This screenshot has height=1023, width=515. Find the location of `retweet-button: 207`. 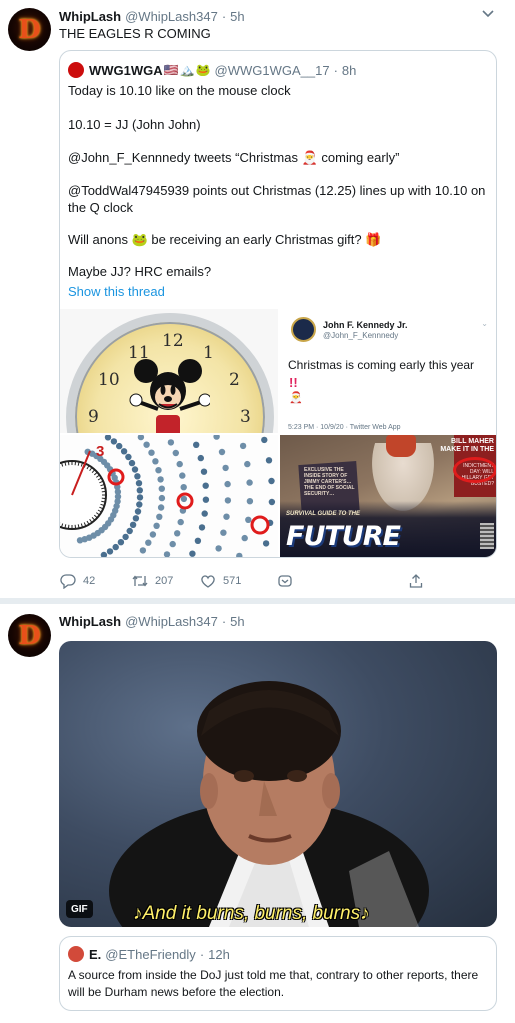

retweet-button: 207 is located at coordinates (152, 581).